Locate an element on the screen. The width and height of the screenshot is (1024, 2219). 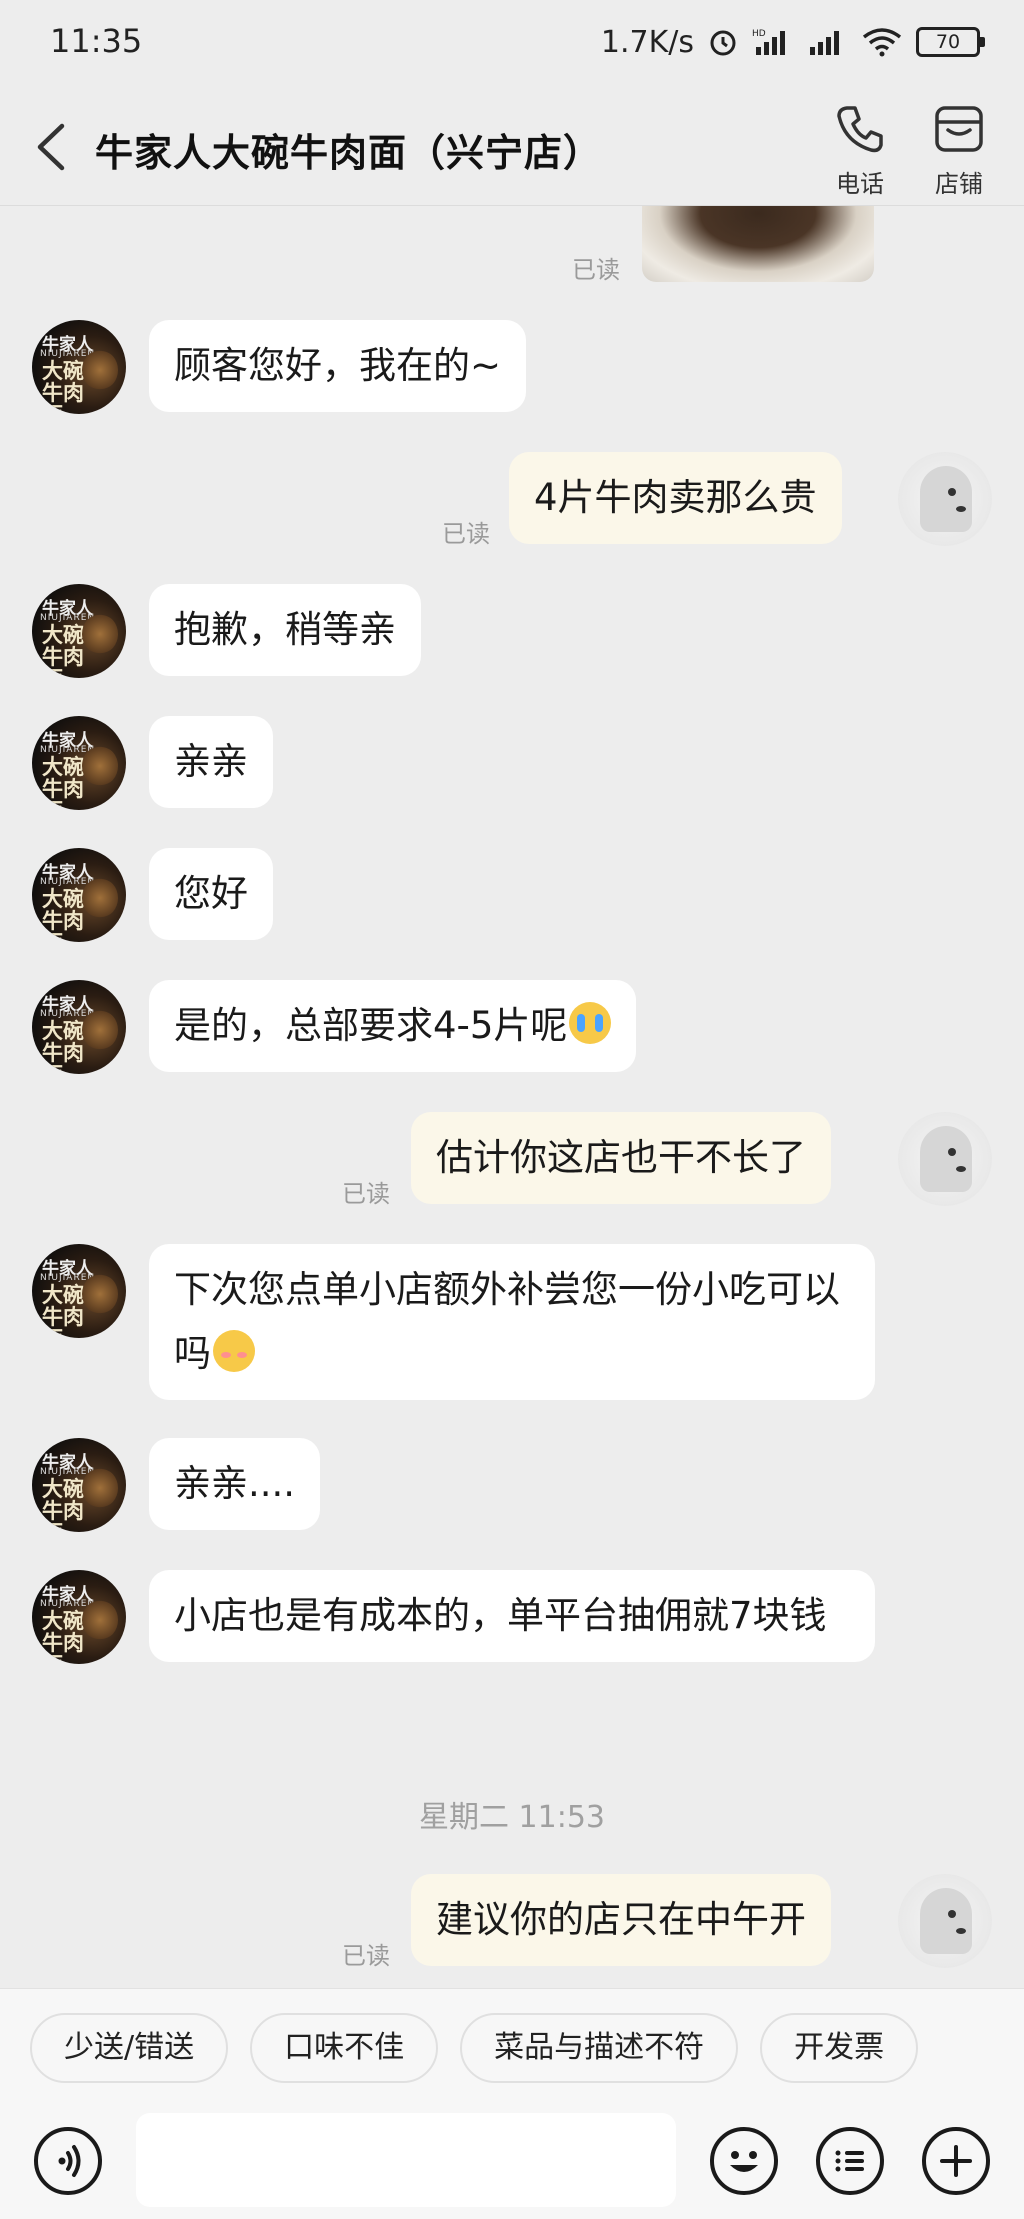
wifi-icon is located at coordinates (882, 42).